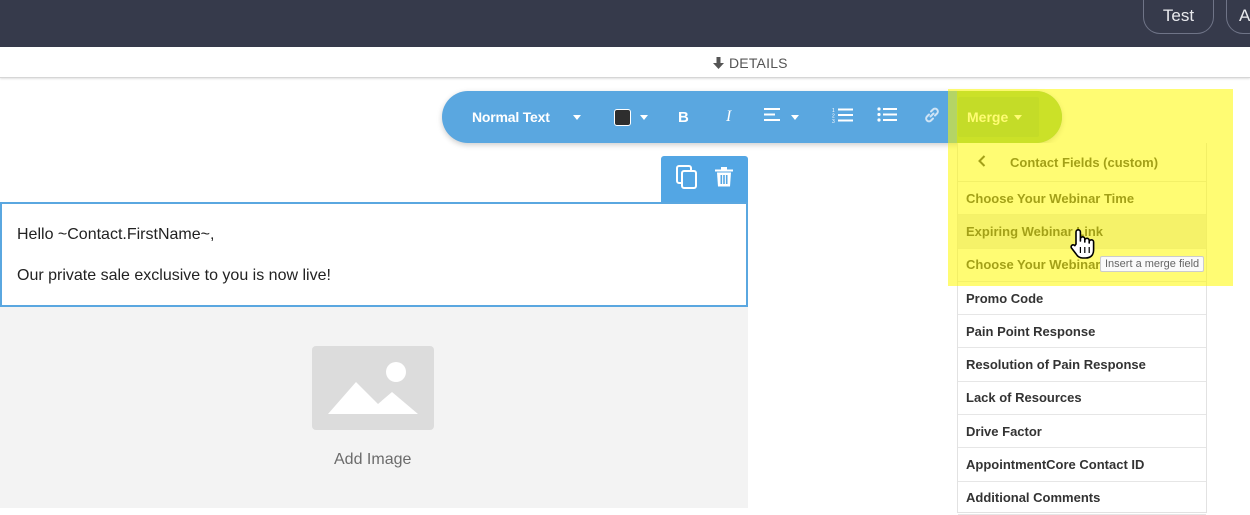 This screenshot has width=1250, height=515. I want to click on link-button, so click(932, 117).